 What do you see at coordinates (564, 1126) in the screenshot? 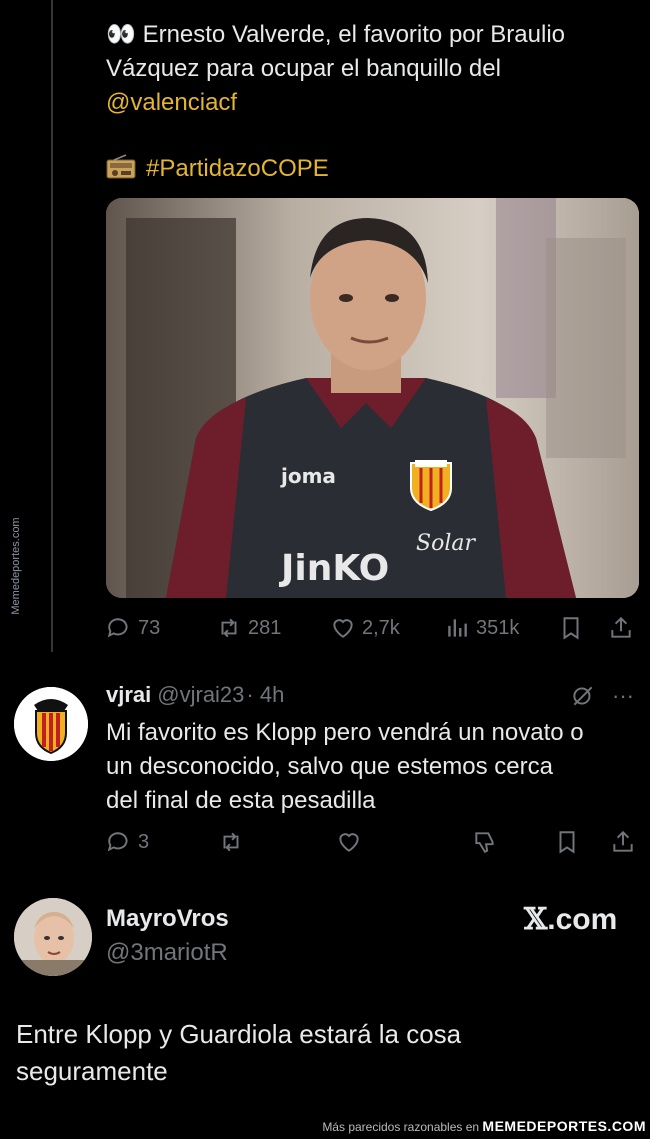
I see `footer-brand: MEMEDEPORTES.COM` at bounding box center [564, 1126].